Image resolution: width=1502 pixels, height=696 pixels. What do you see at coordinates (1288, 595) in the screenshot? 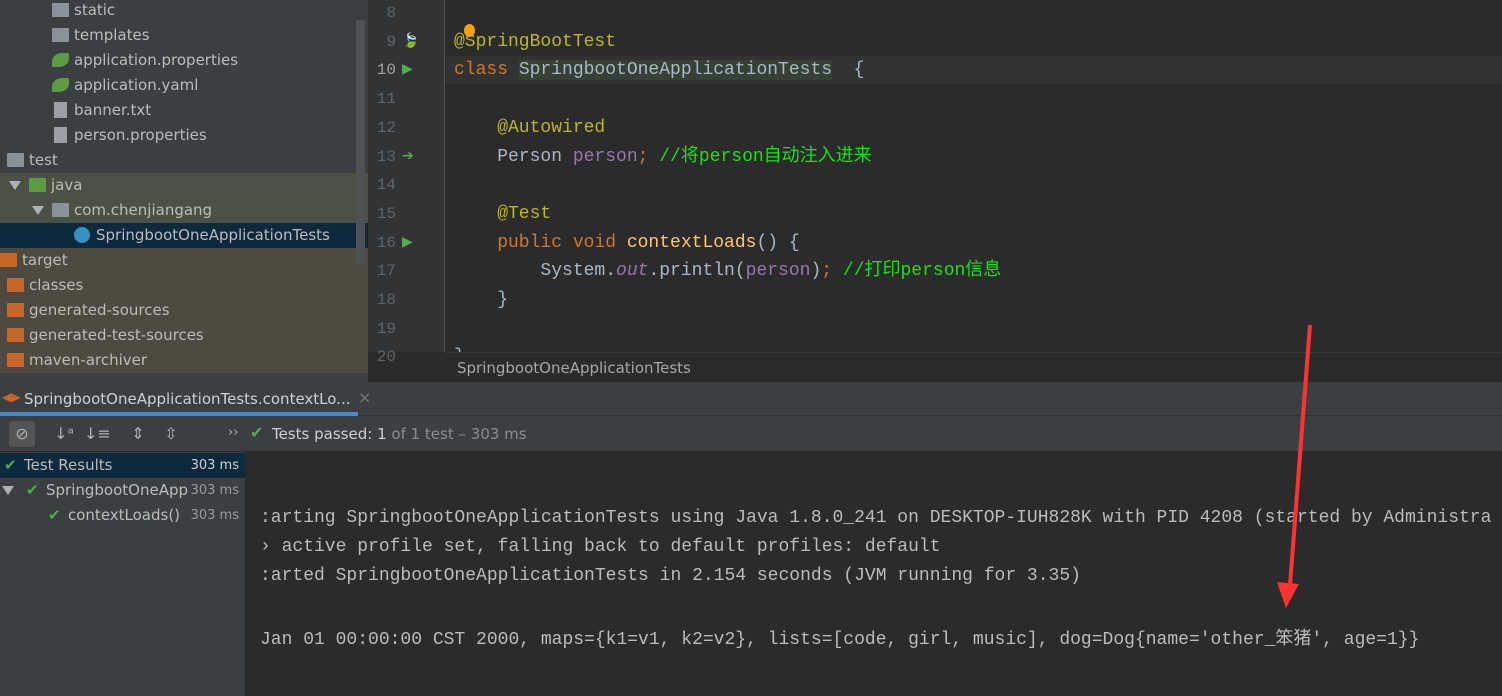
I see `arrow-head` at bounding box center [1288, 595].